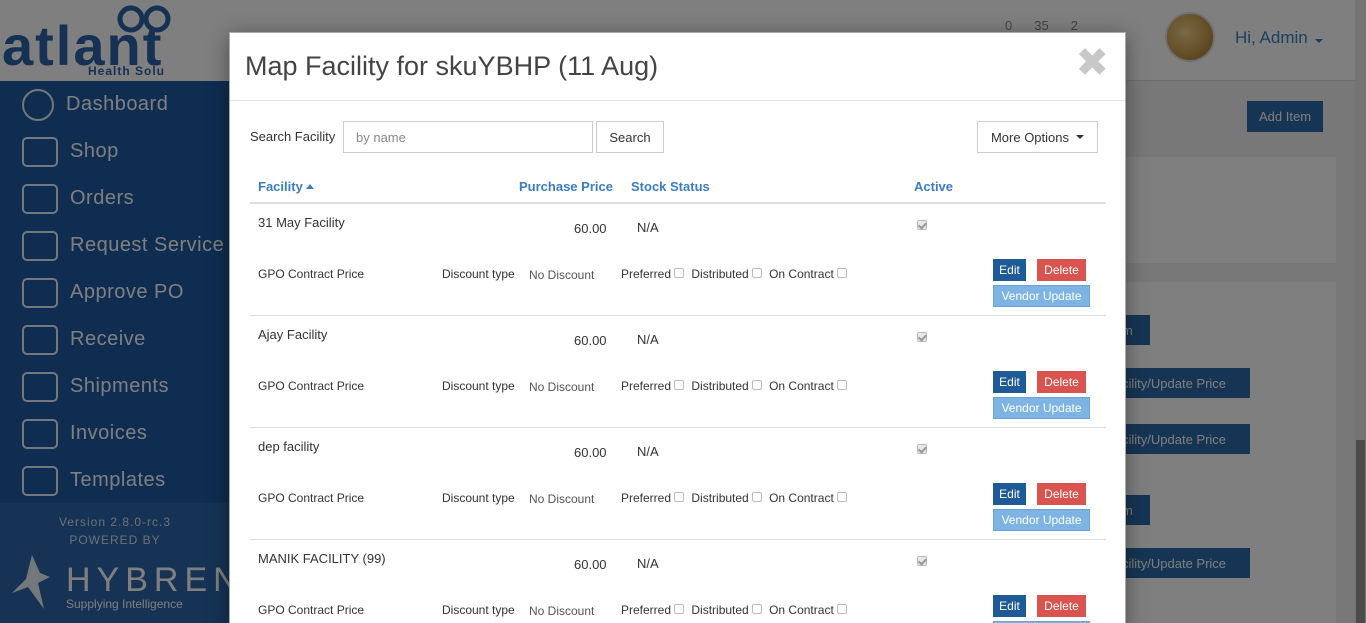 This screenshot has height=623, width=1366. I want to click on facility-name: Ajay Facility, so click(293, 334).